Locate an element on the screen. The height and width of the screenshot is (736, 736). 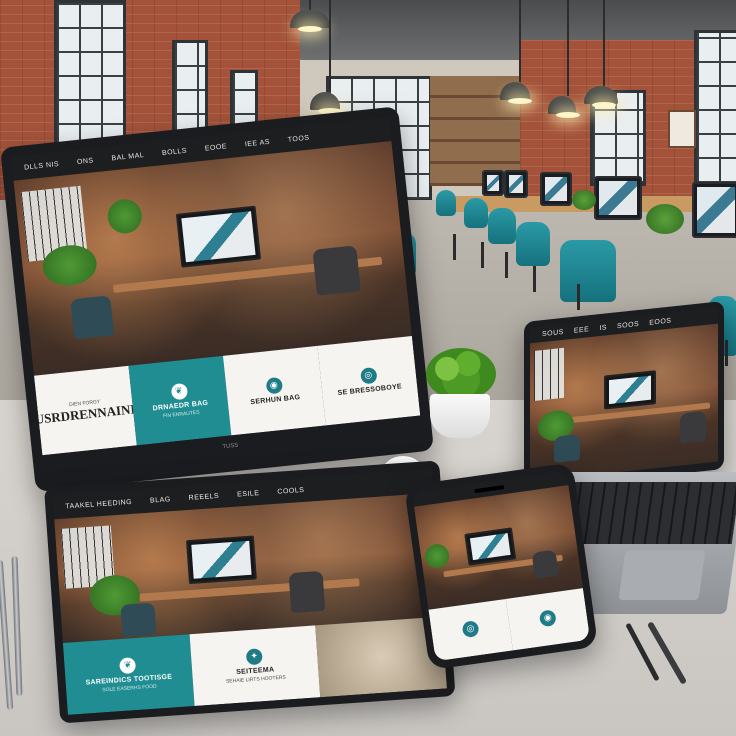
card-subtitle: SEHAIE LIRTS HOOTERS is located at coordinates (256, 680).